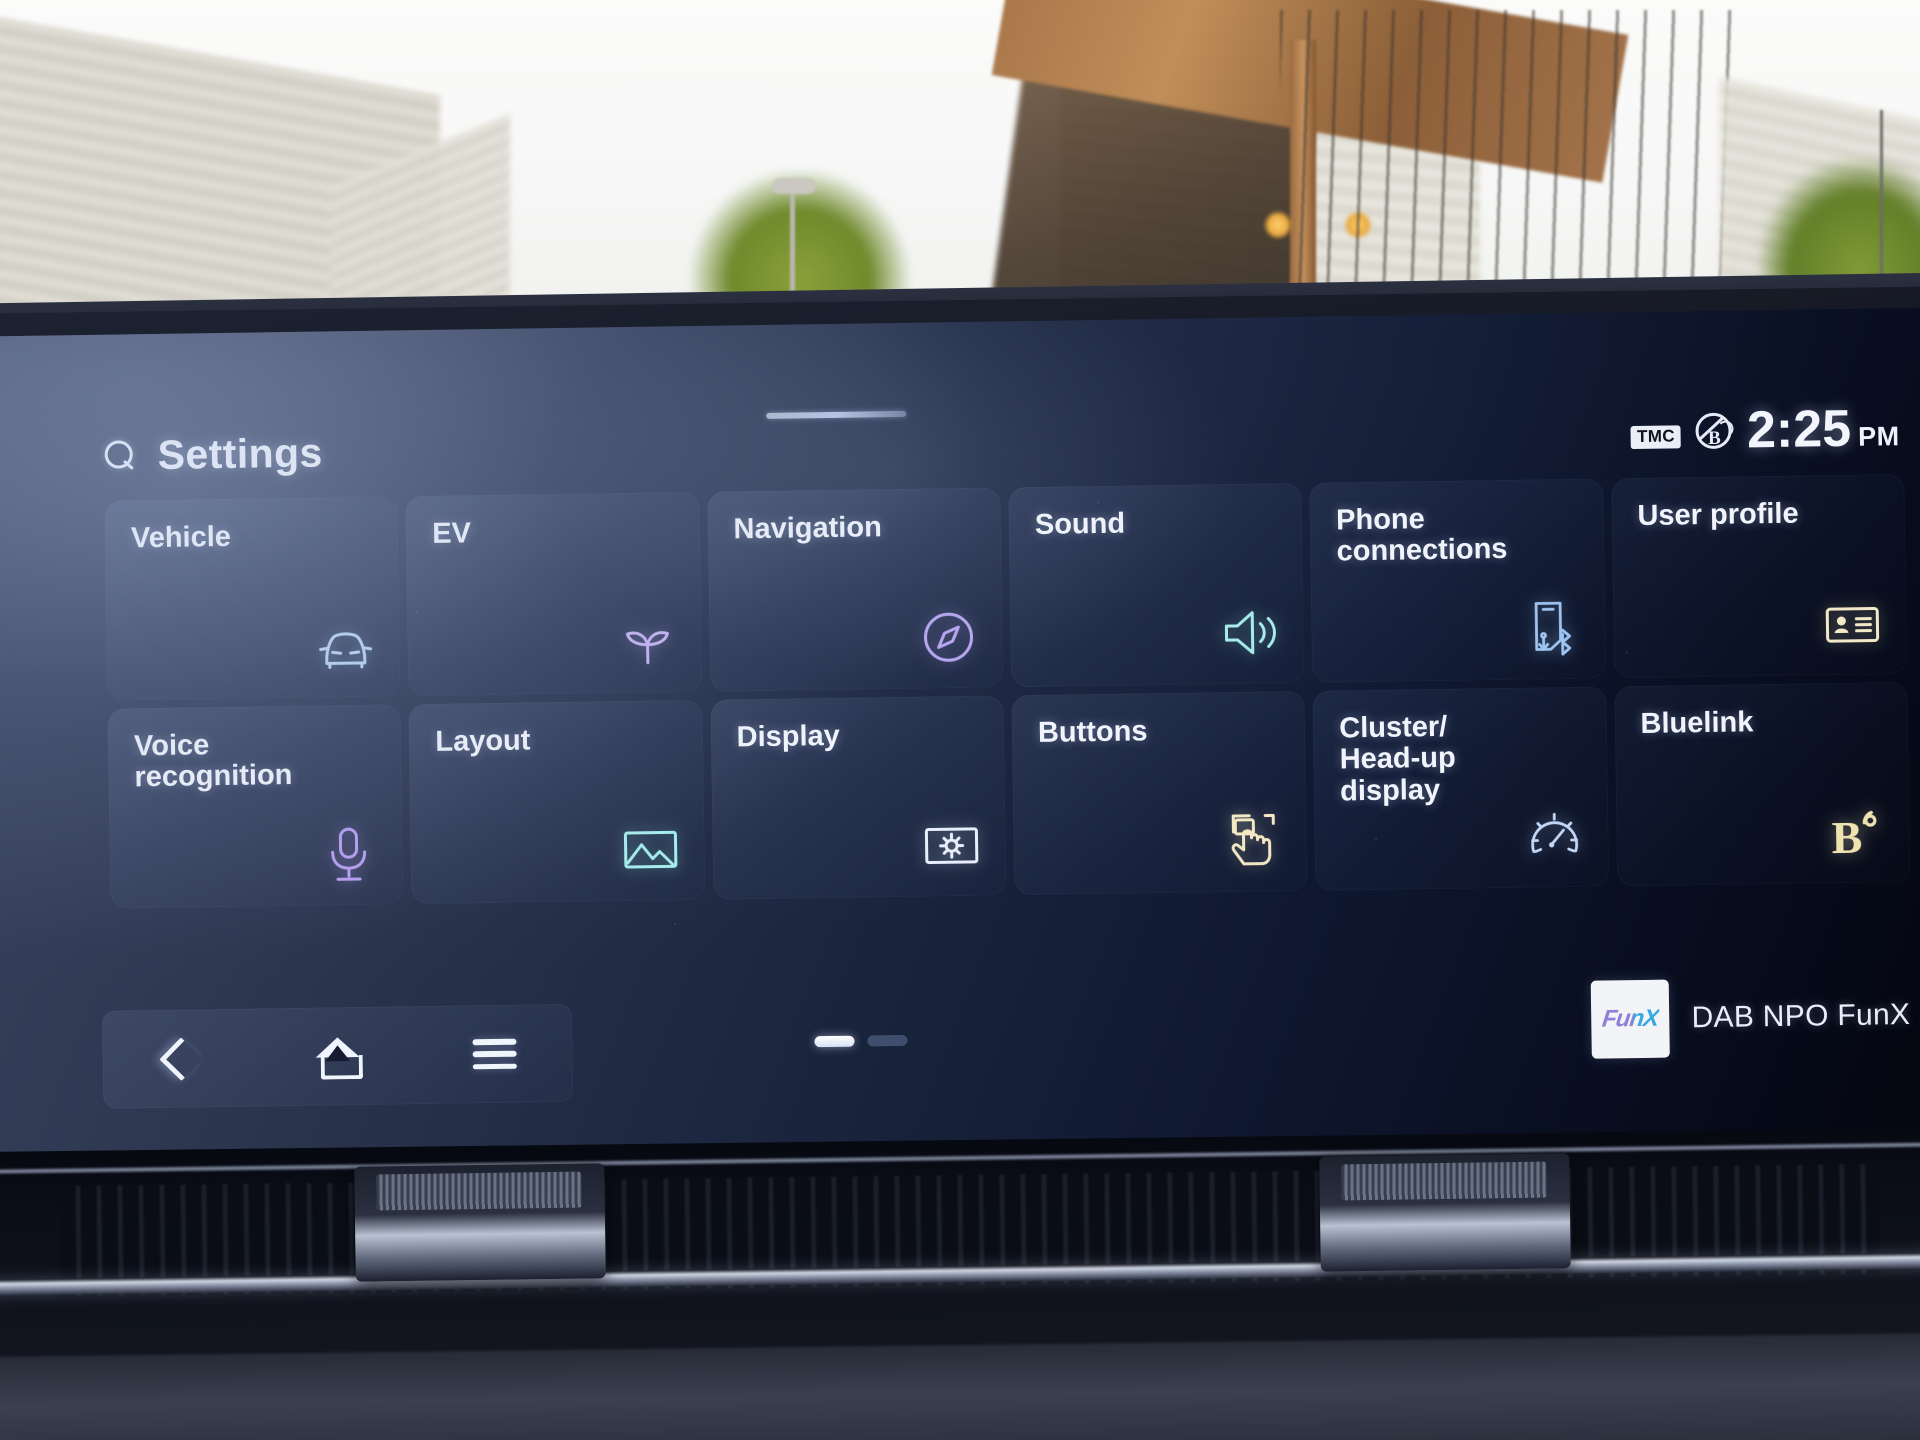  I want to click on vent-control-knob-left, so click(480, 1222).